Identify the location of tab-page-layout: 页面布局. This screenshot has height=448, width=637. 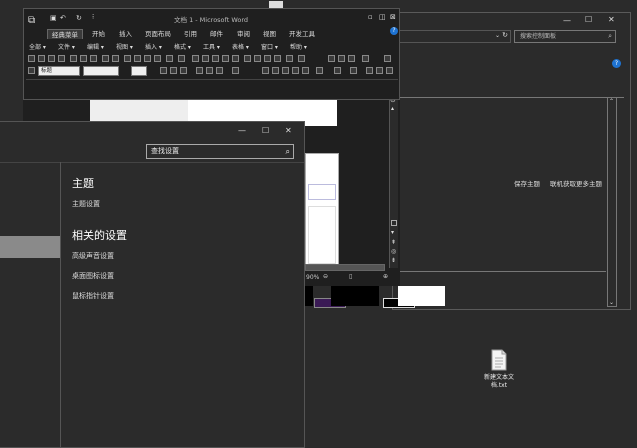
(158, 34).